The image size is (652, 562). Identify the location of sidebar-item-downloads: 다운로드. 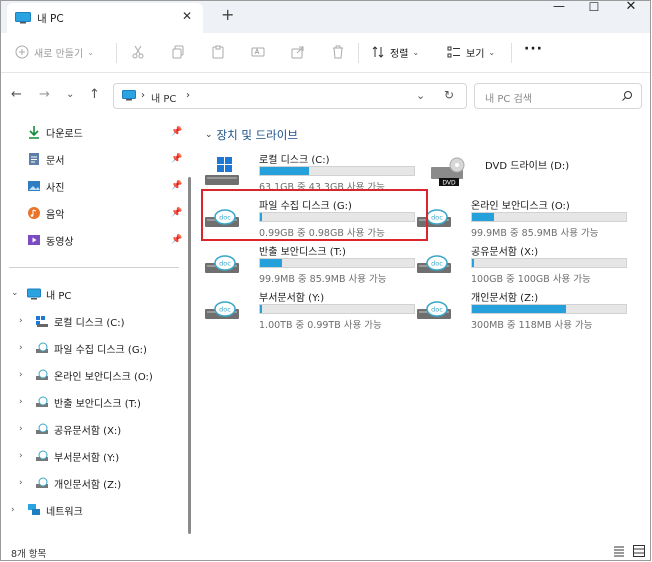
(55, 132).